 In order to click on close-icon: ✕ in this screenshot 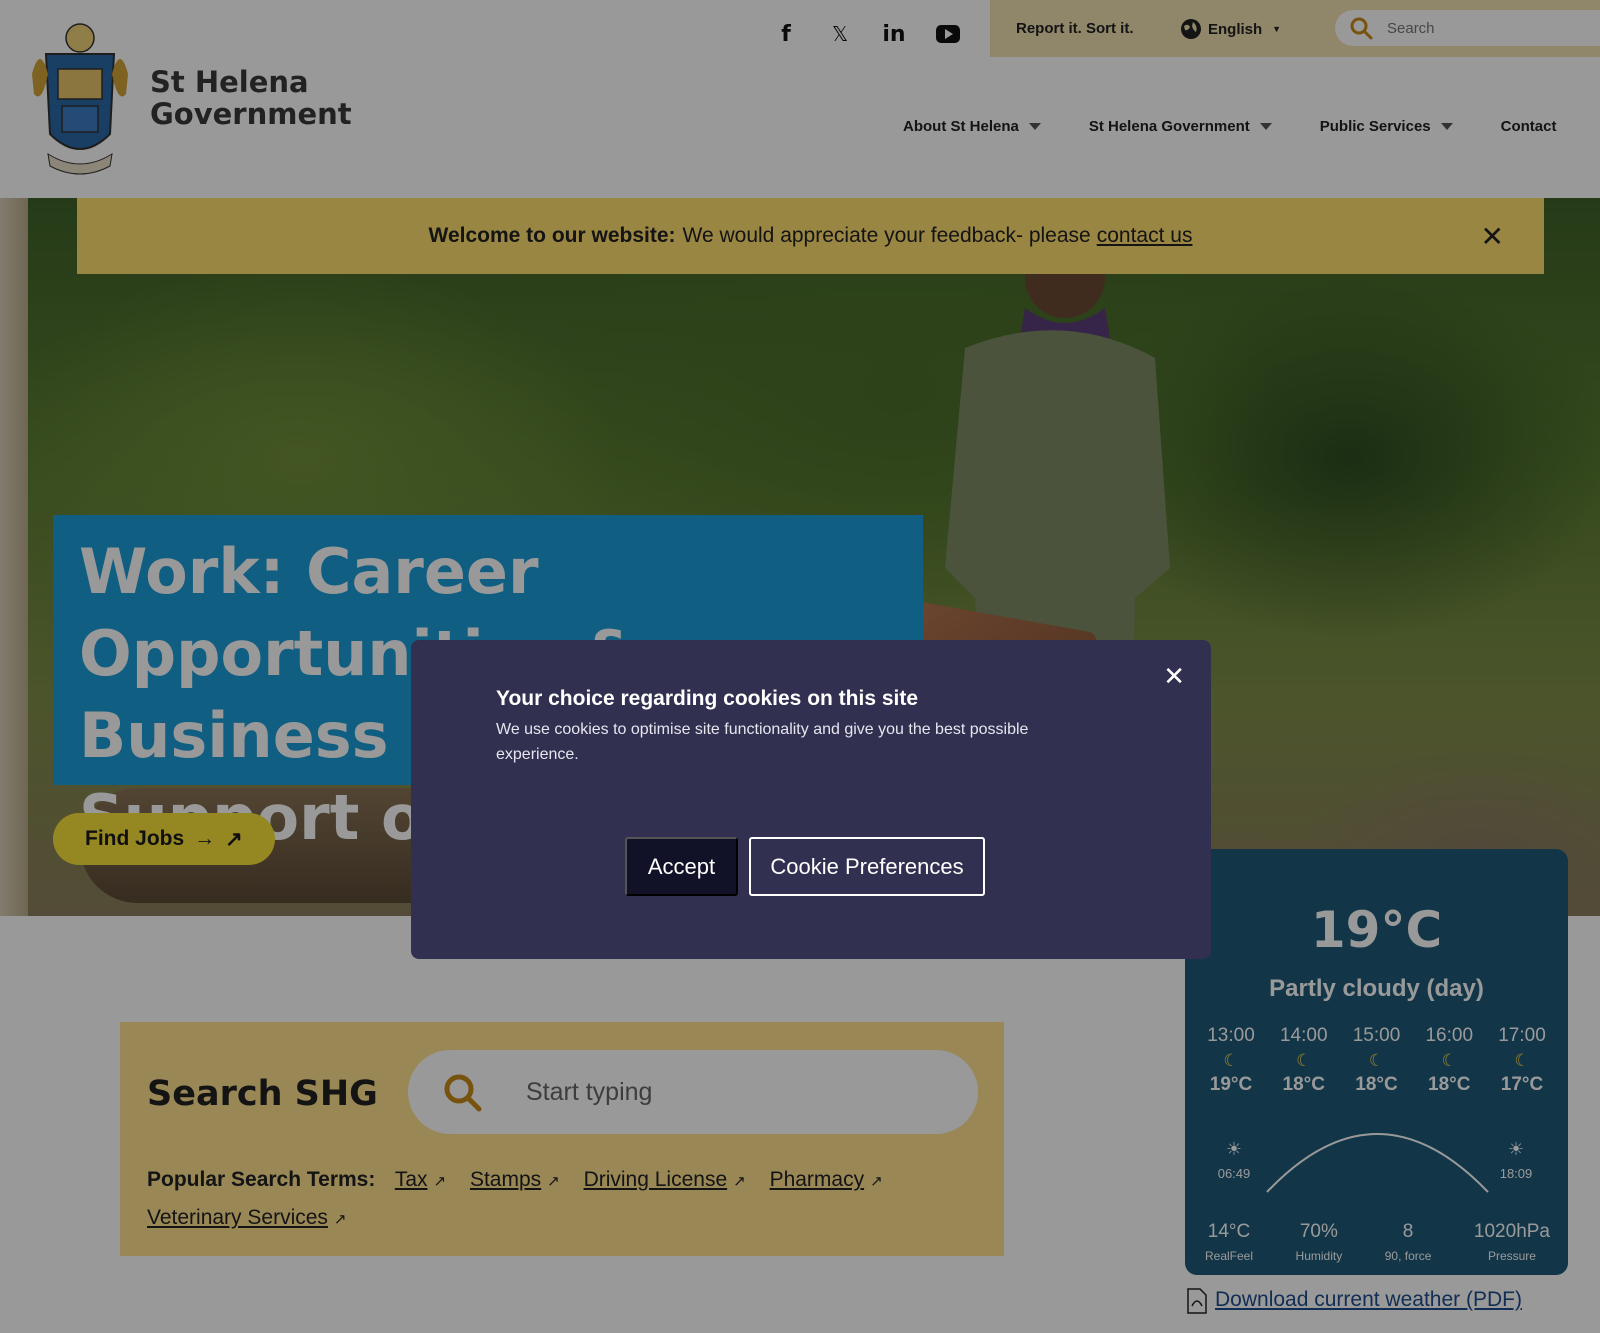, I will do `click(1174, 677)`.